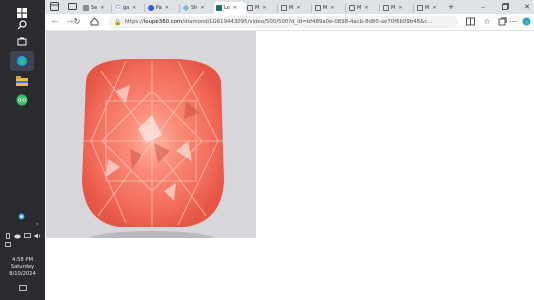 This screenshot has height=300, width=534. I want to click on more-menu-button: ⋯, so click(513, 22).